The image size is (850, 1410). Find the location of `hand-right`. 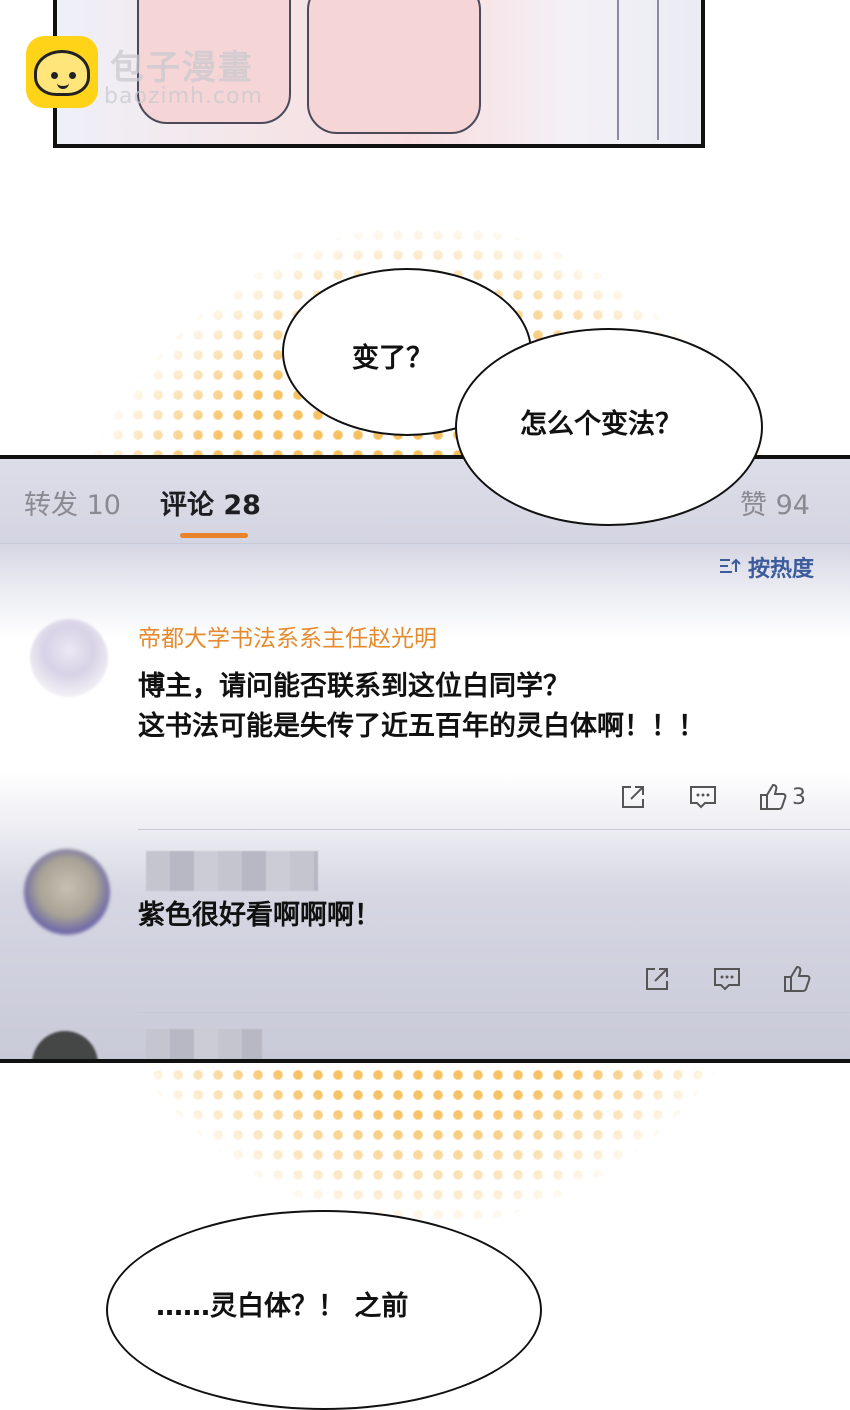

hand-right is located at coordinates (394, 67).